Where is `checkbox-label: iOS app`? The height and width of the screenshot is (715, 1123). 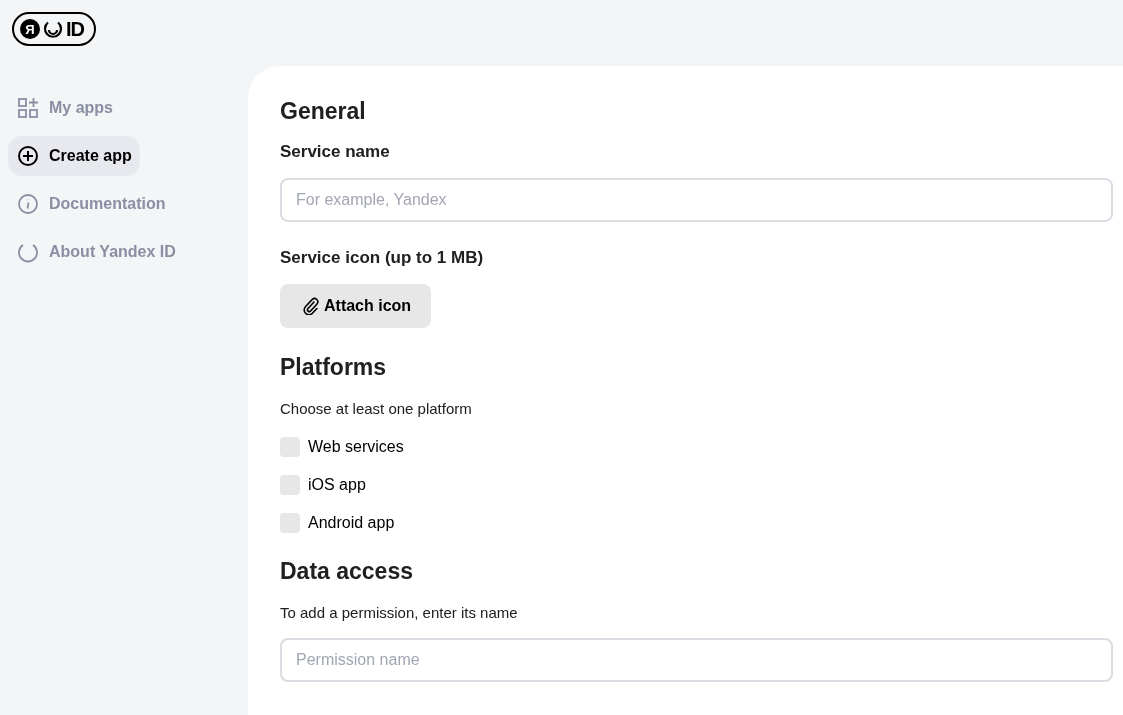
checkbox-label: iOS app is located at coordinates (337, 485).